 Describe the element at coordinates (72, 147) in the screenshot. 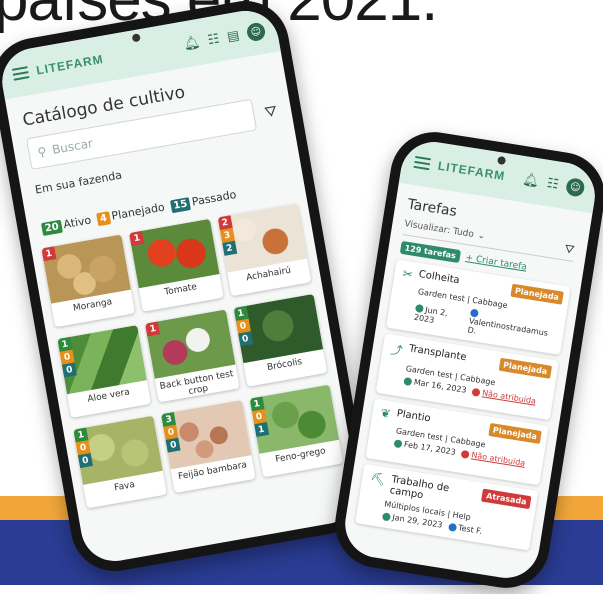

I see `search-placeholder: Buscar` at that location.